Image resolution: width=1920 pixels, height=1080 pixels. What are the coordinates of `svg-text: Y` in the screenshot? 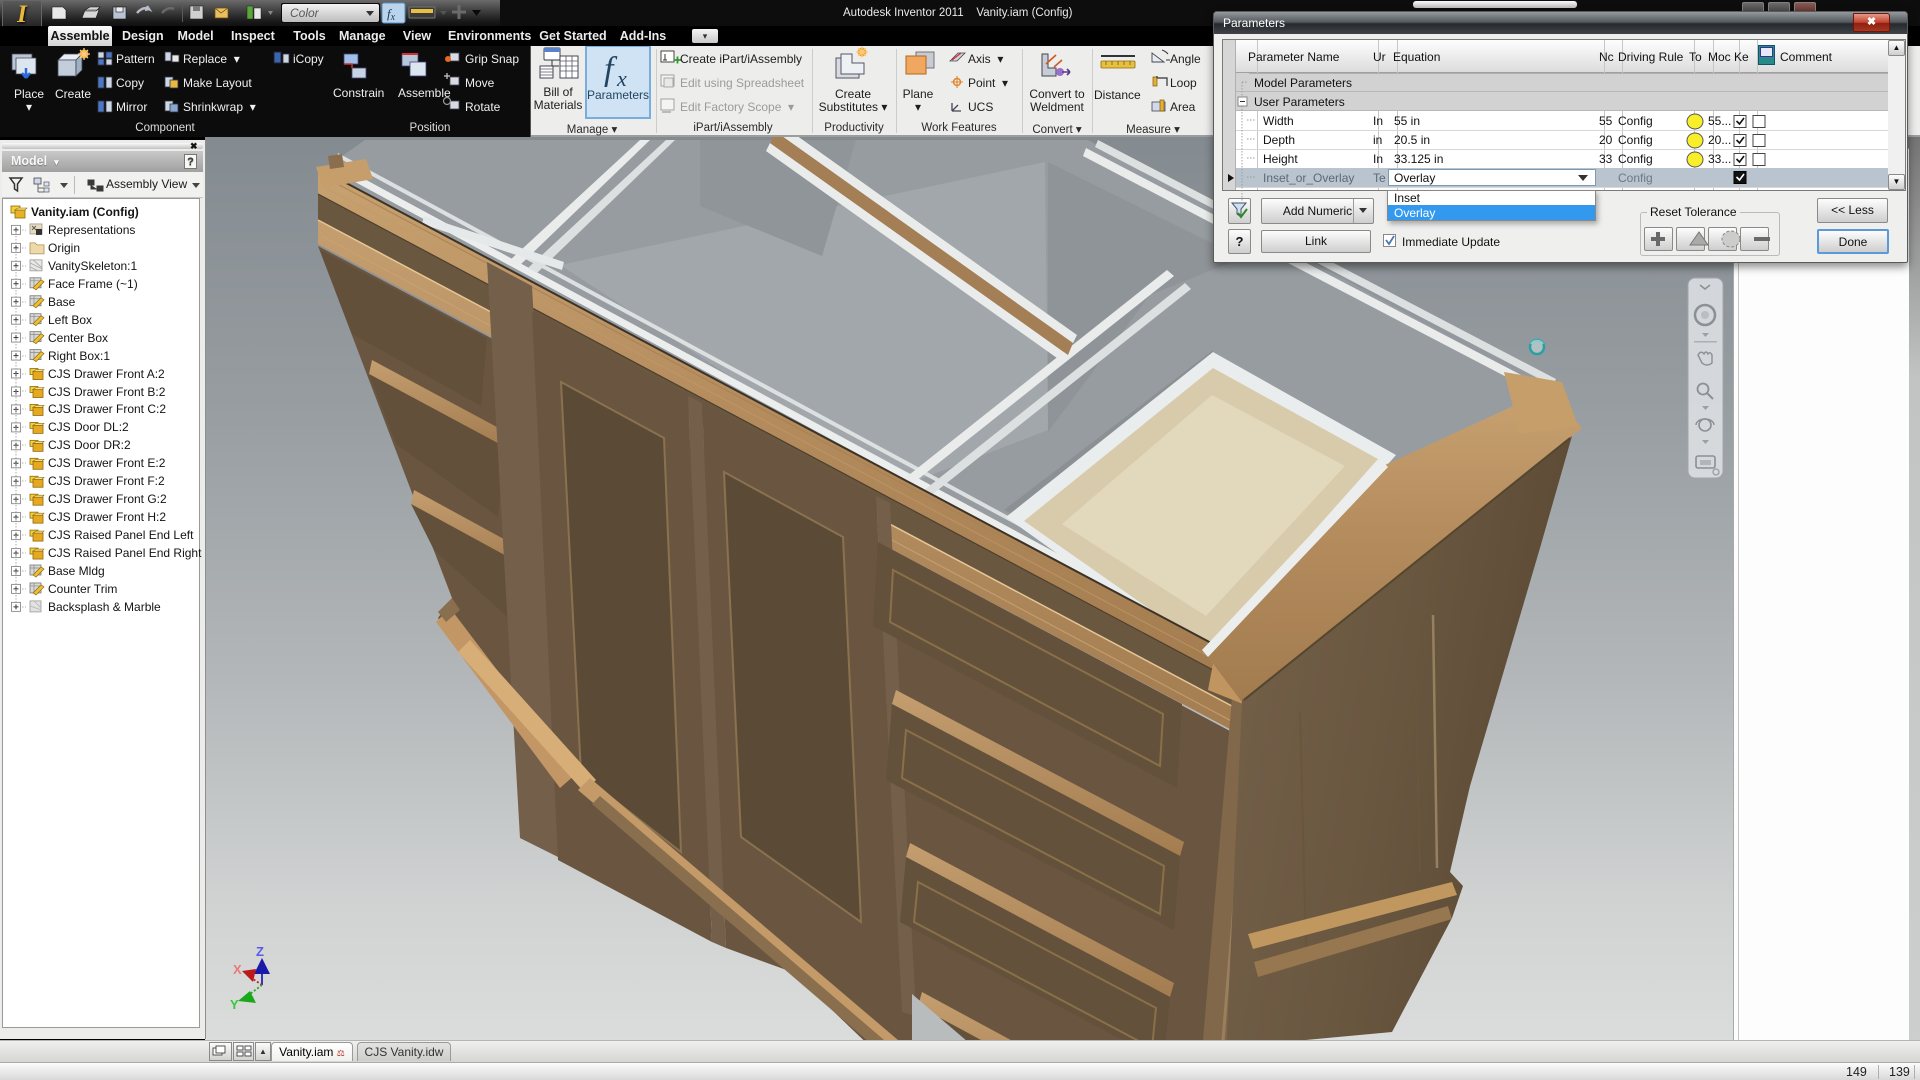 It's located at (234, 1004).